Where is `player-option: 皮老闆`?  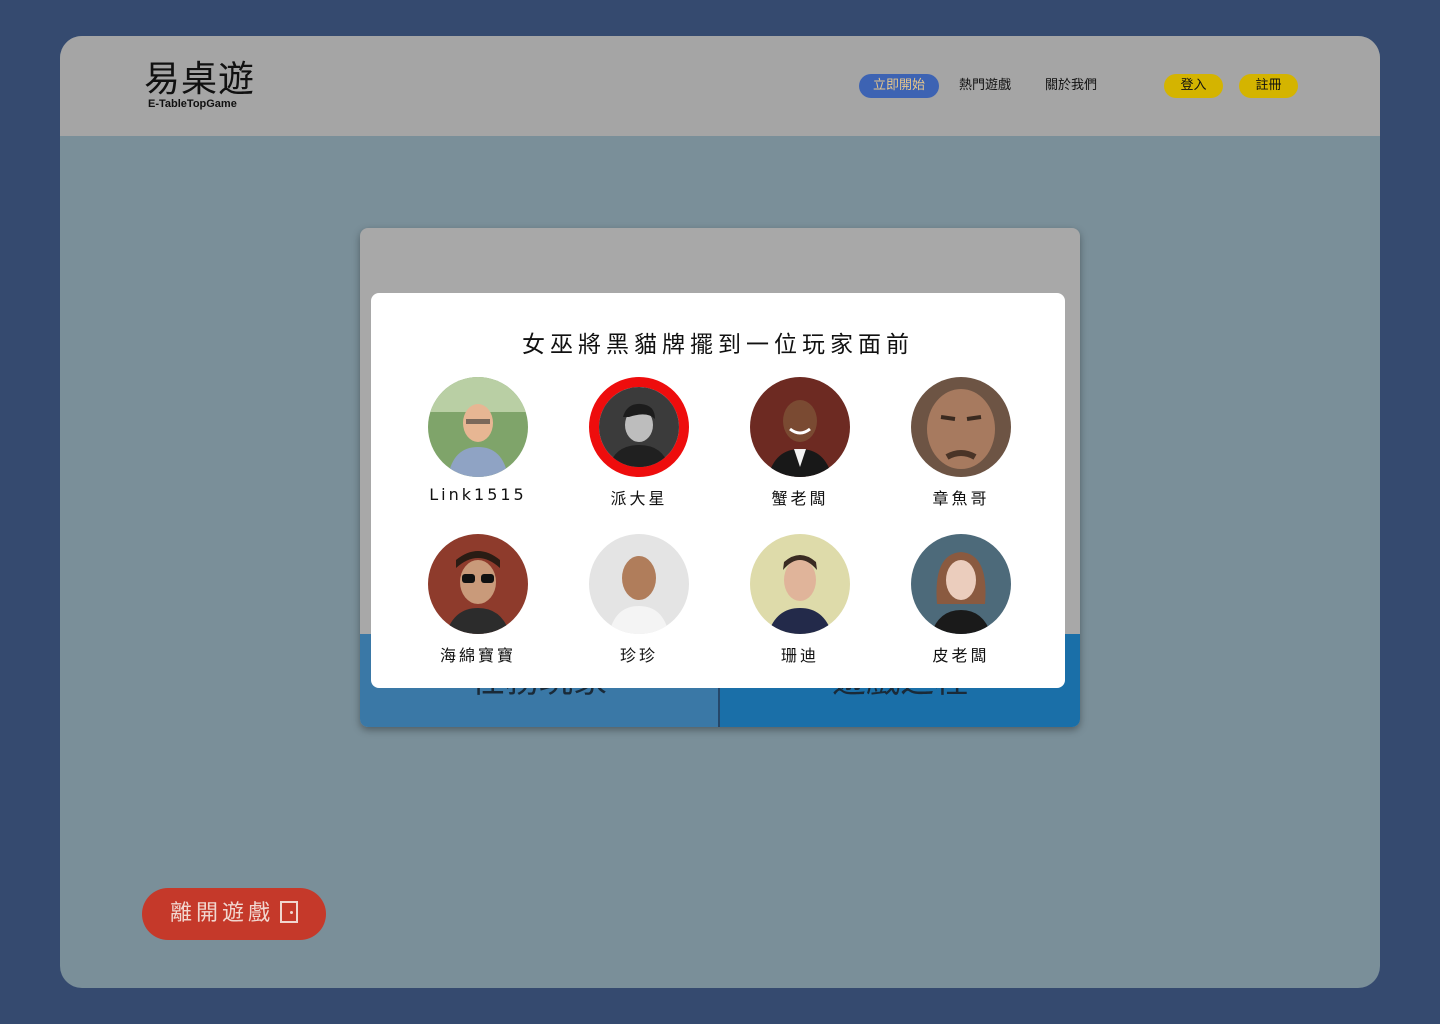 player-option: 皮老闆 is located at coordinates (961, 600).